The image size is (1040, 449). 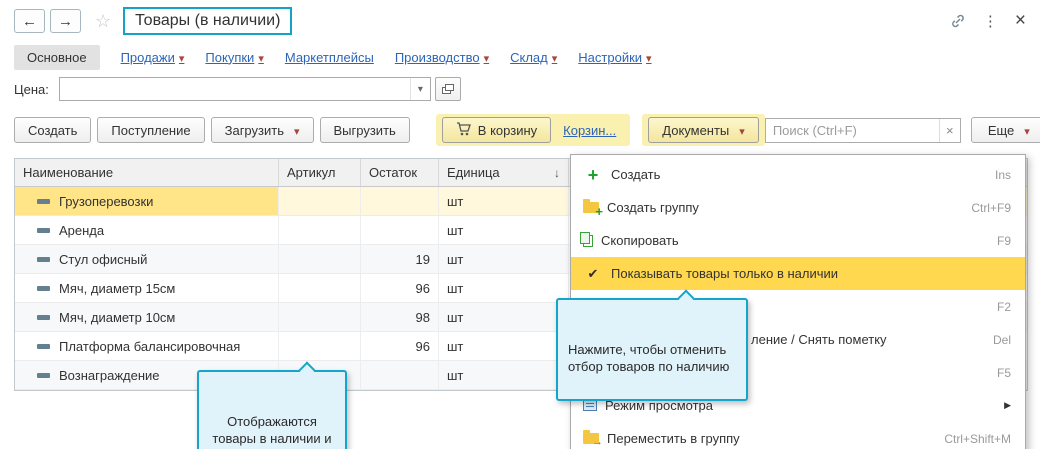 I want to click on submenu-arrow-icon, so click(x=1007, y=405).